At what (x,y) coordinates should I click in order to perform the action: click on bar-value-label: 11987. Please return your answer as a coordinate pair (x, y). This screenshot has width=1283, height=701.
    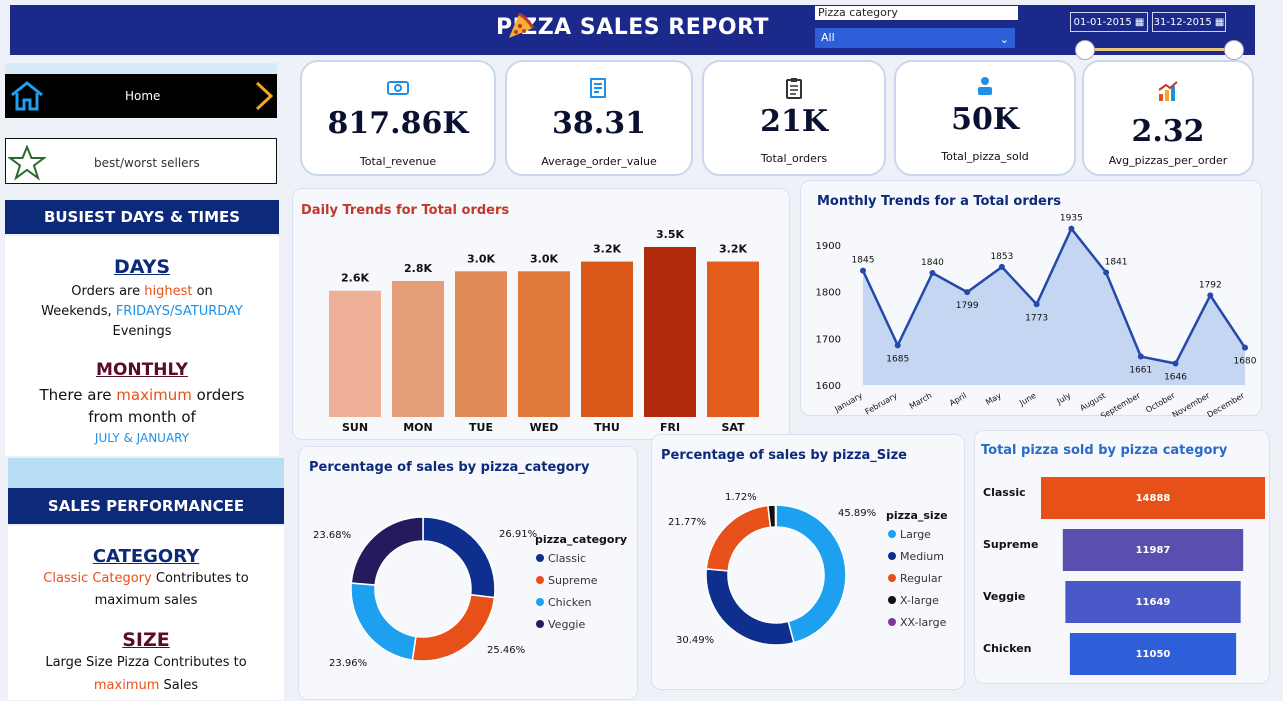
    Looking at the image, I should click on (1153, 550).